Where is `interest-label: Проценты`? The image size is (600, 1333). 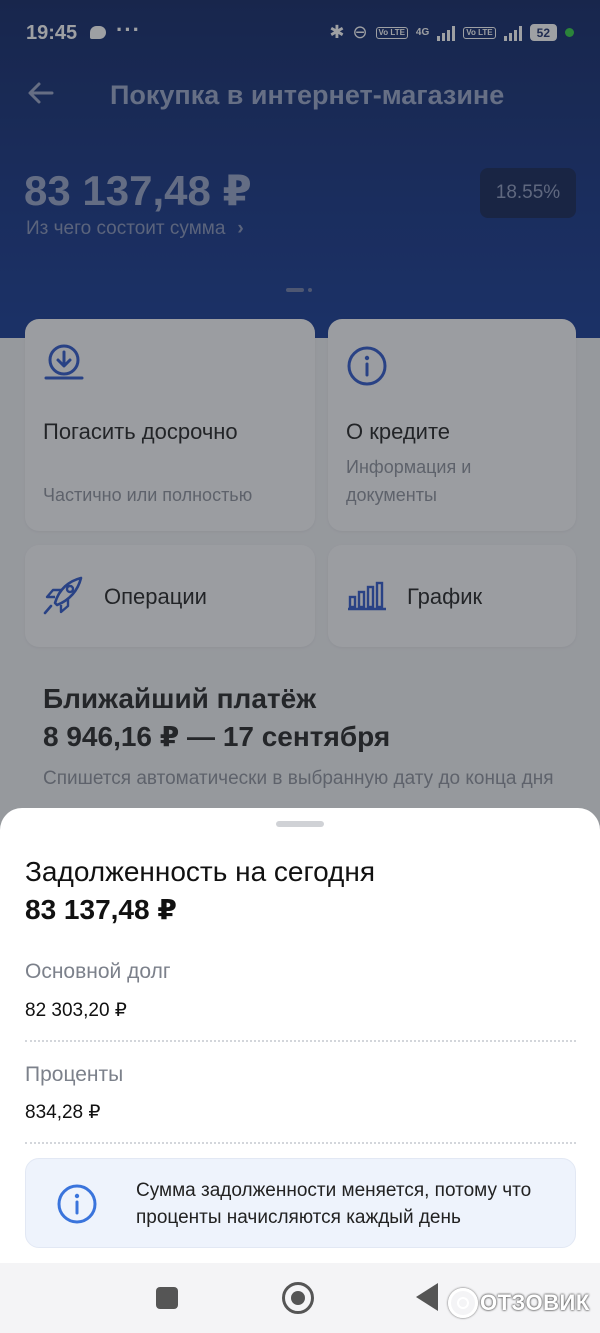
interest-label: Проценты is located at coordinates (74, 1074).